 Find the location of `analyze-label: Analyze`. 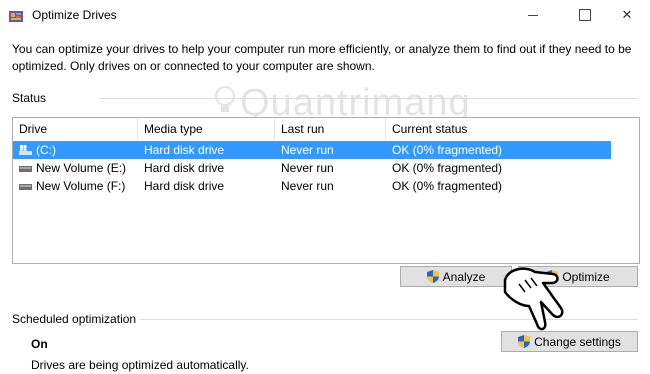

analyze-label: Analyze is located at coordinates (464, 276).